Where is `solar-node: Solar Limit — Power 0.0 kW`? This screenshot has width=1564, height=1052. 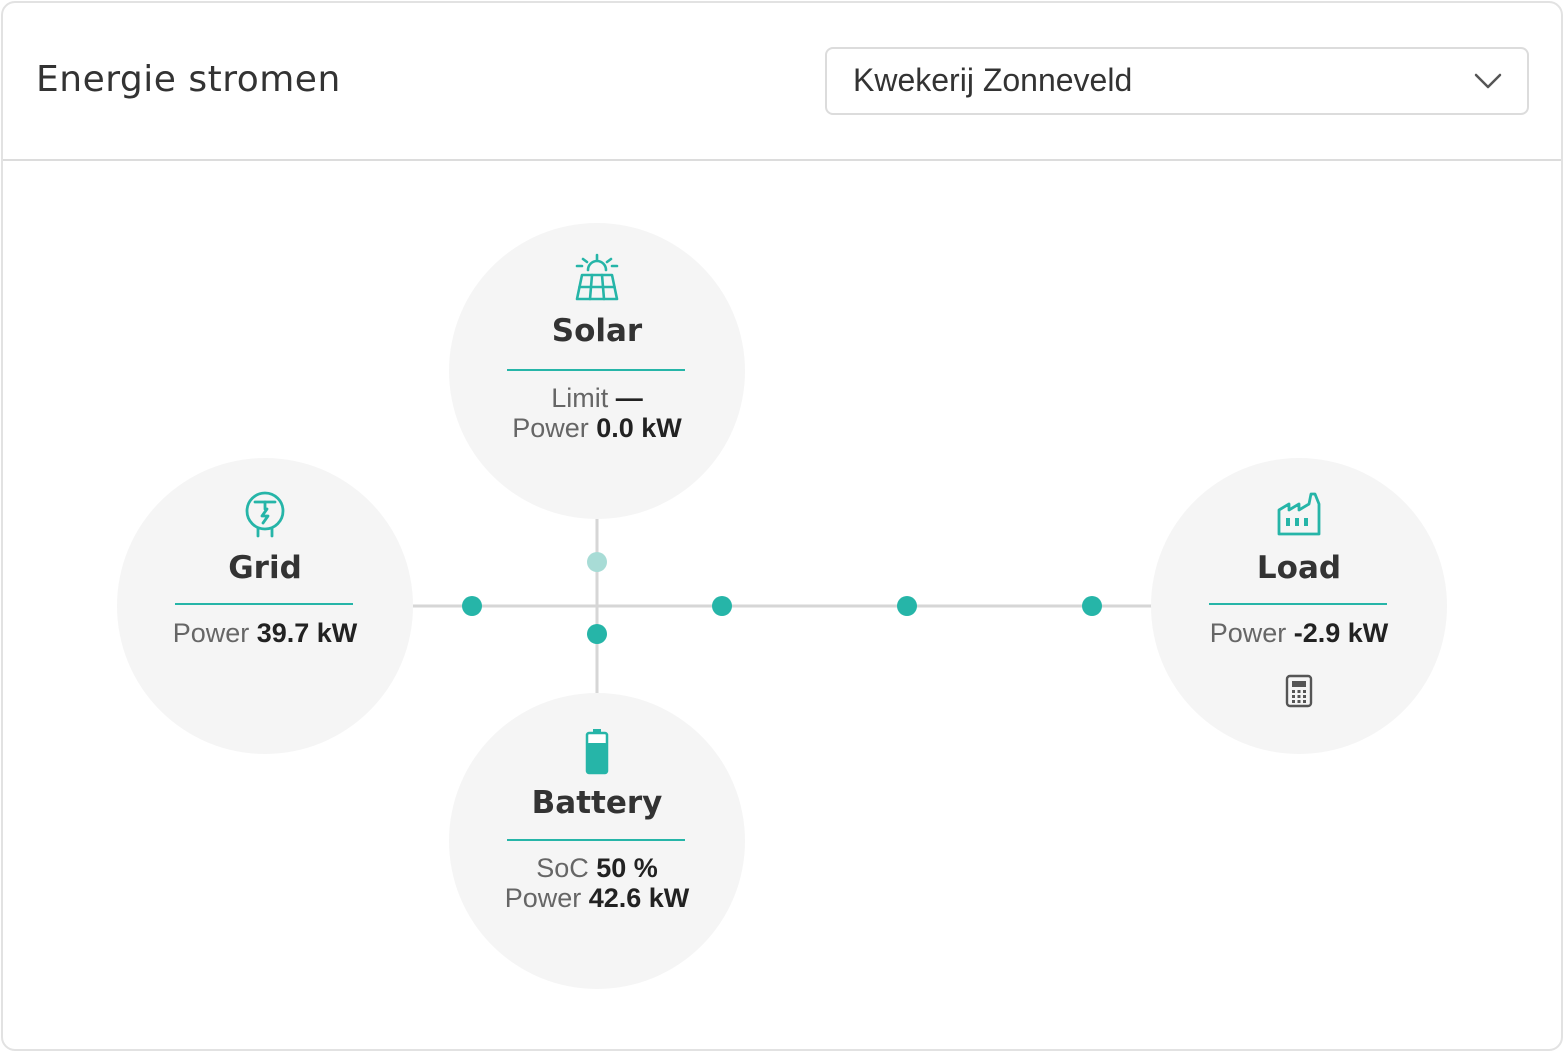 solar-node: Solar Limit — Power 0.0 kW is located at coordinates (597, 371).